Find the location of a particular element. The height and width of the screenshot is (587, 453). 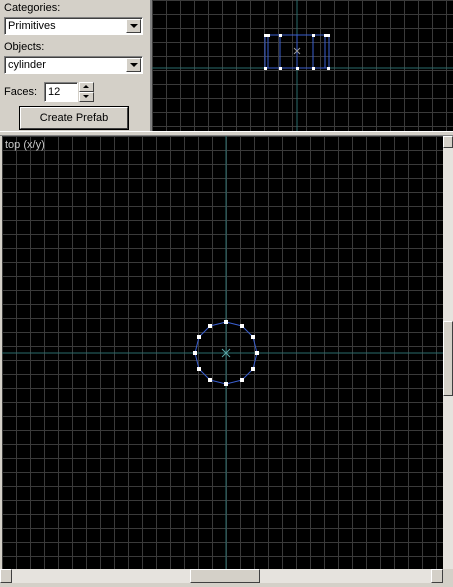

side-viewport-canvas is located at coordinates (302, 65).